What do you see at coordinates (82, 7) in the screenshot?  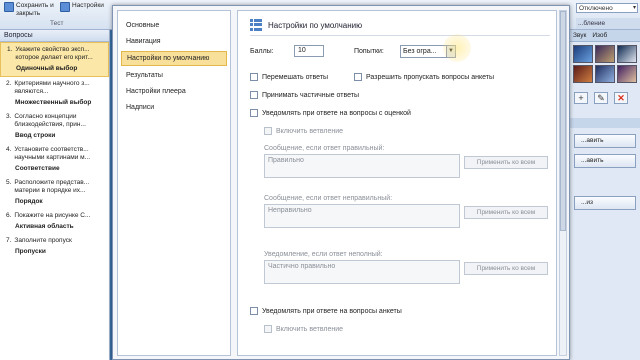 I see `settings-button: Настройки` at bounding box center [82, 7].